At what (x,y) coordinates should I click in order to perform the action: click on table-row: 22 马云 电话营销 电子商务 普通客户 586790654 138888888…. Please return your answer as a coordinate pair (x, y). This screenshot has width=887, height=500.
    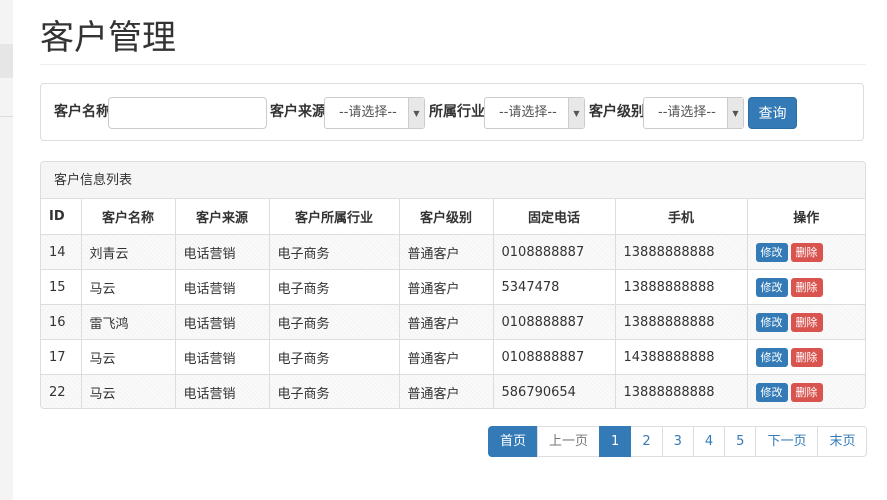
    Looking at the image, I should click on (453, 391).